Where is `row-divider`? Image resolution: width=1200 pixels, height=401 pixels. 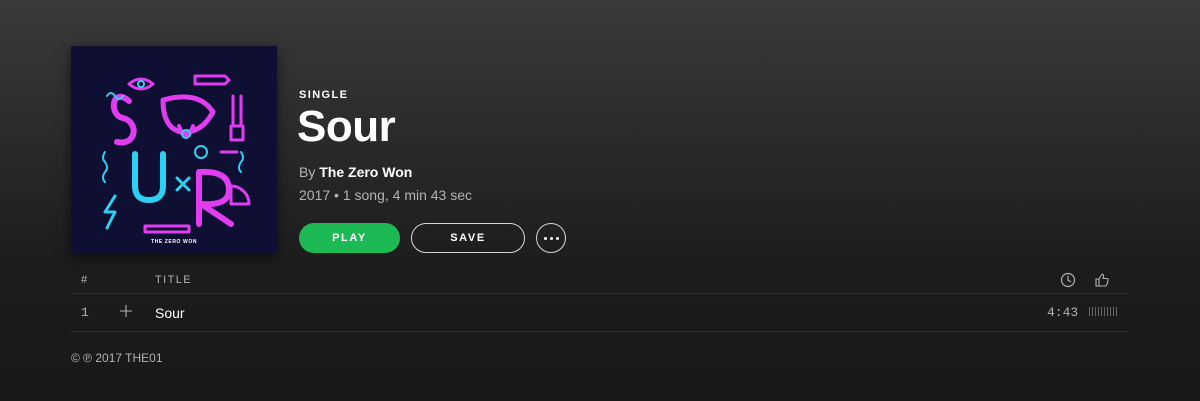
row-divider is located at coordinates (599, 331).